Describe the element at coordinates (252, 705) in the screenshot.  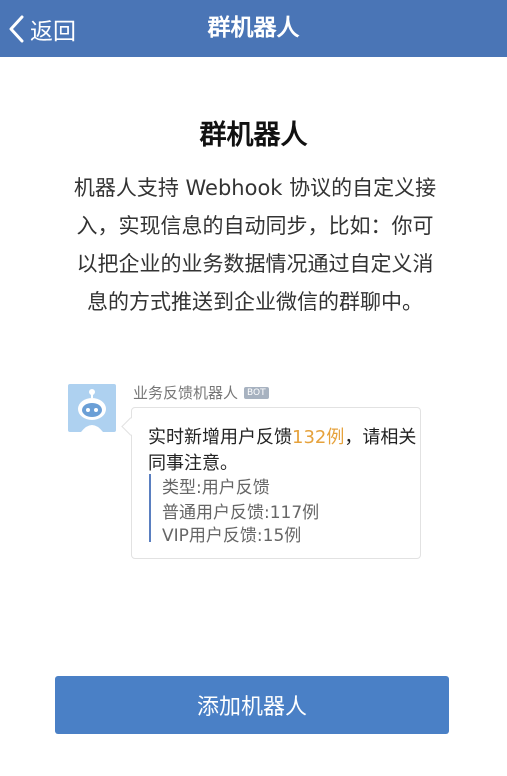
I see `add-robot-button: 添加机器人` at that location.